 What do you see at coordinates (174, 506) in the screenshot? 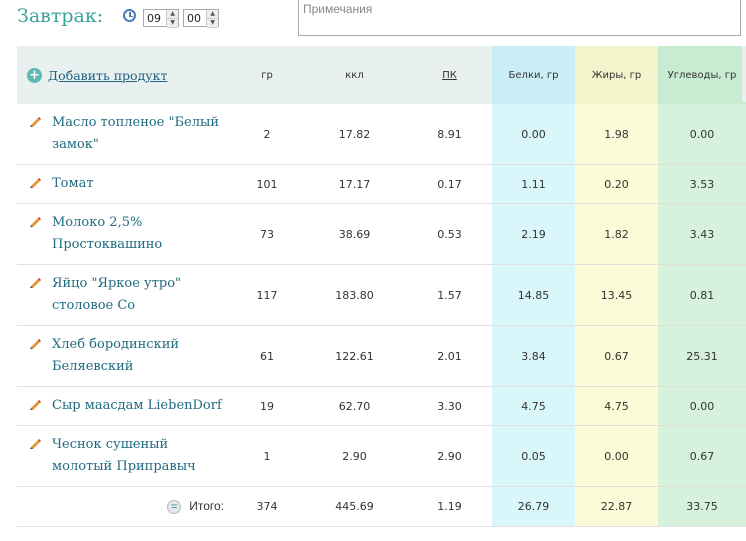
I see `equals-icon: =` at bounding box center [174, 506].